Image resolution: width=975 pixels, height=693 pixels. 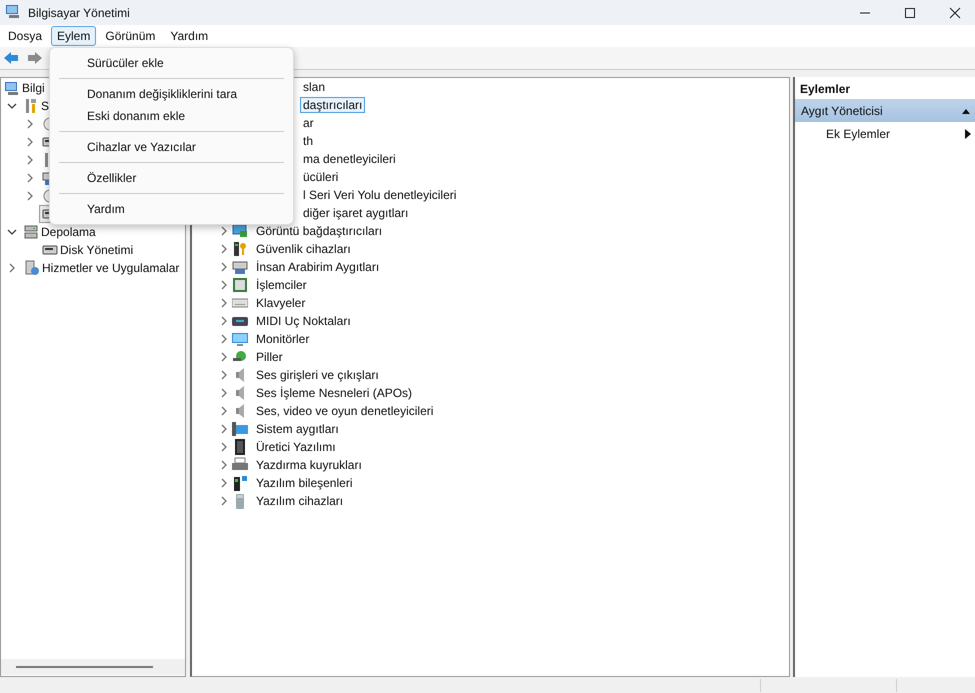 I want to click on printer-icon, so click(x=240, y=465).